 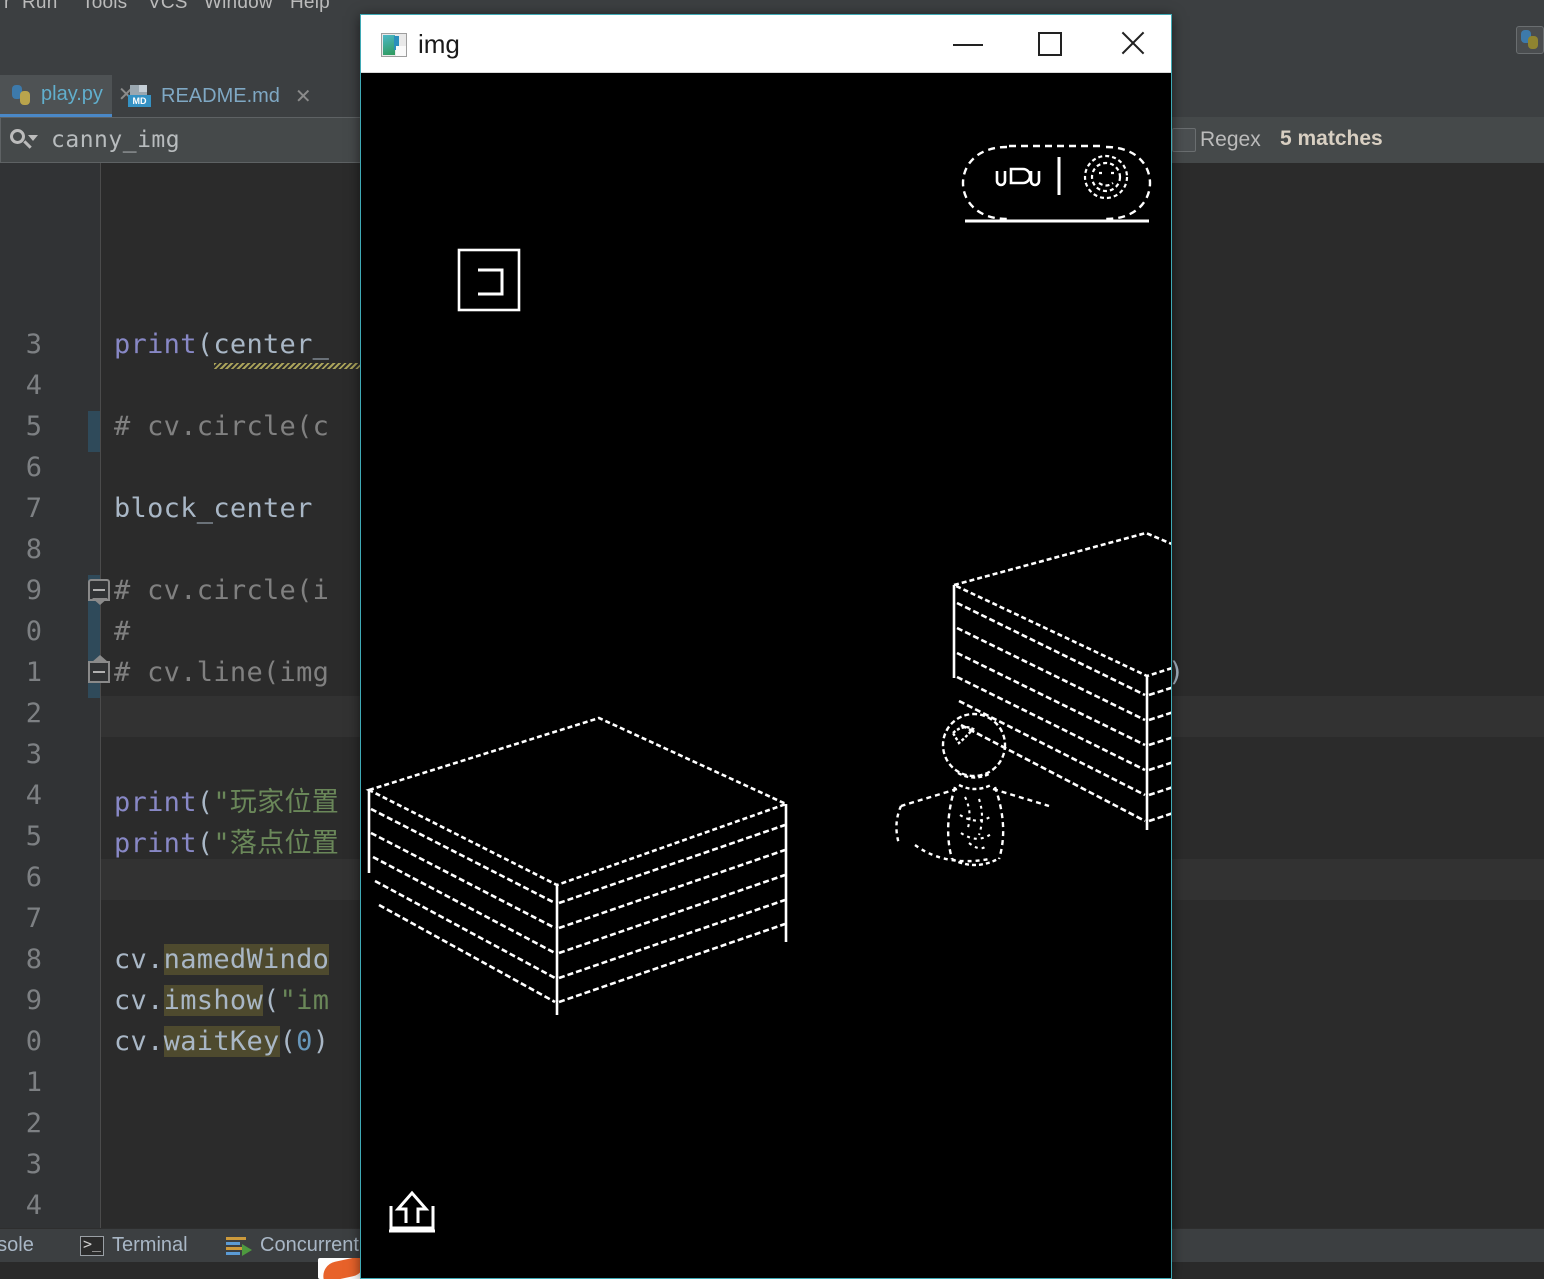 I want to click on code-token: block_center, so click(x=213, y=508).